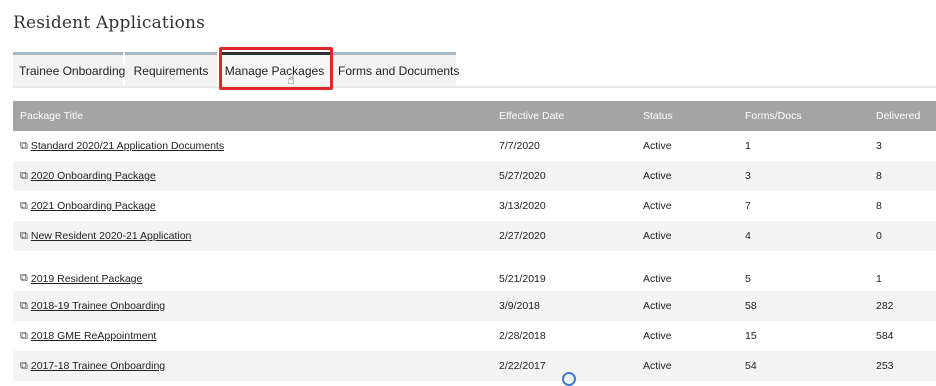 The width and height of the screenshot is (936, 386). What do you see at coordinates (885, 306) in the screenshot?
I see `cell-delivered: 282` at bounding box center [885, 306].